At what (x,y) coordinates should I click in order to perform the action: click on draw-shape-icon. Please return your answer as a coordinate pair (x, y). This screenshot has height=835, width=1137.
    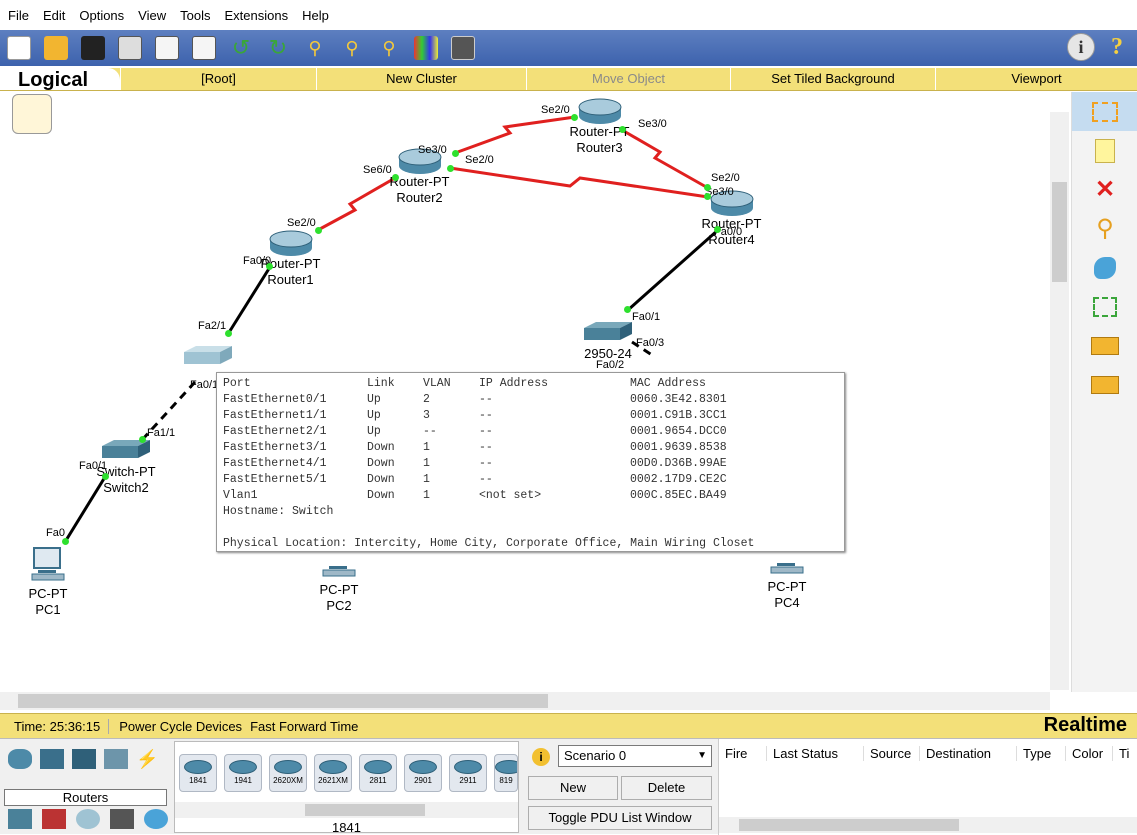
    Looking at the image, I should click on (1104, 267).